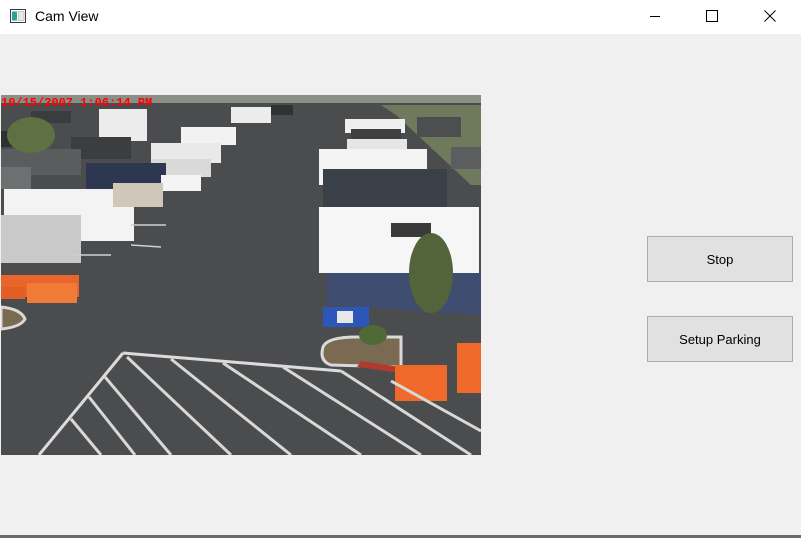 The image size is (801, 538). I want to click on camera-timestamp: 10/15/2007 1:06:14 PM, so click(77, 103).